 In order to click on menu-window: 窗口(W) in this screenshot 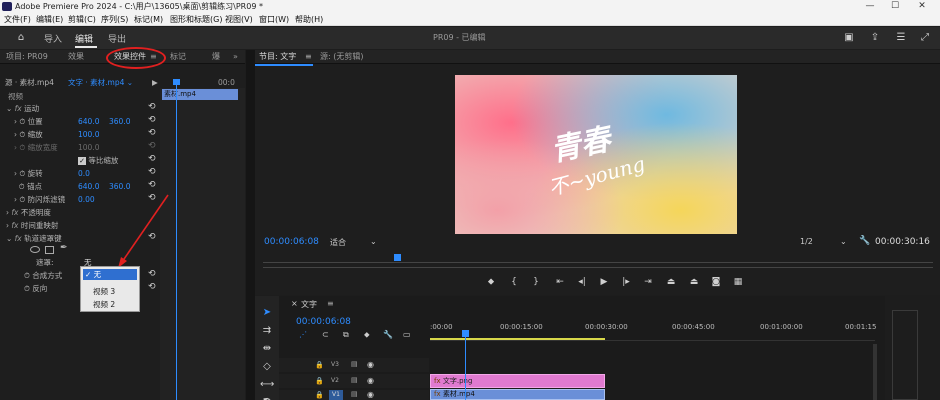, I will do `click(274, 19)`.